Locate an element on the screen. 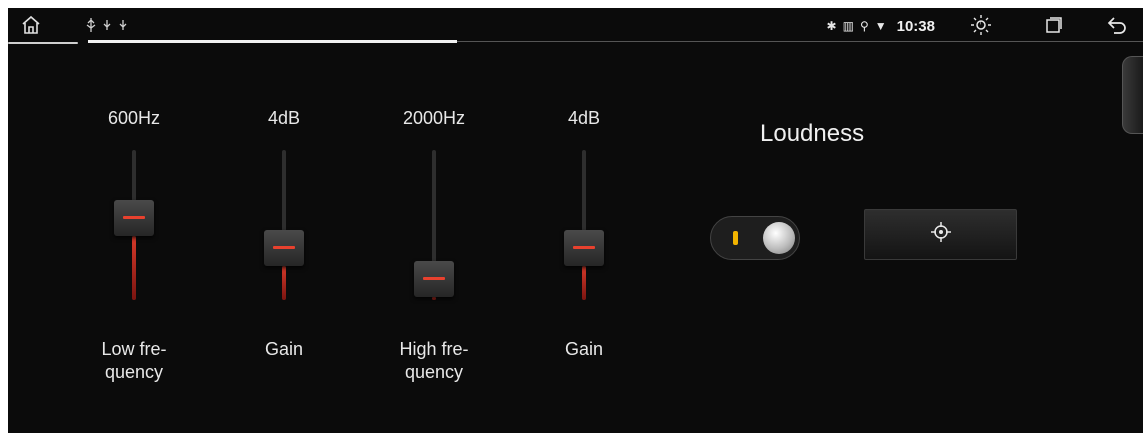 The height and width of the screenshot is (433, 1143). status-indicators: ✱ ▥ ⚲ ▼ 10:38 is located at coordinates (881, 26).